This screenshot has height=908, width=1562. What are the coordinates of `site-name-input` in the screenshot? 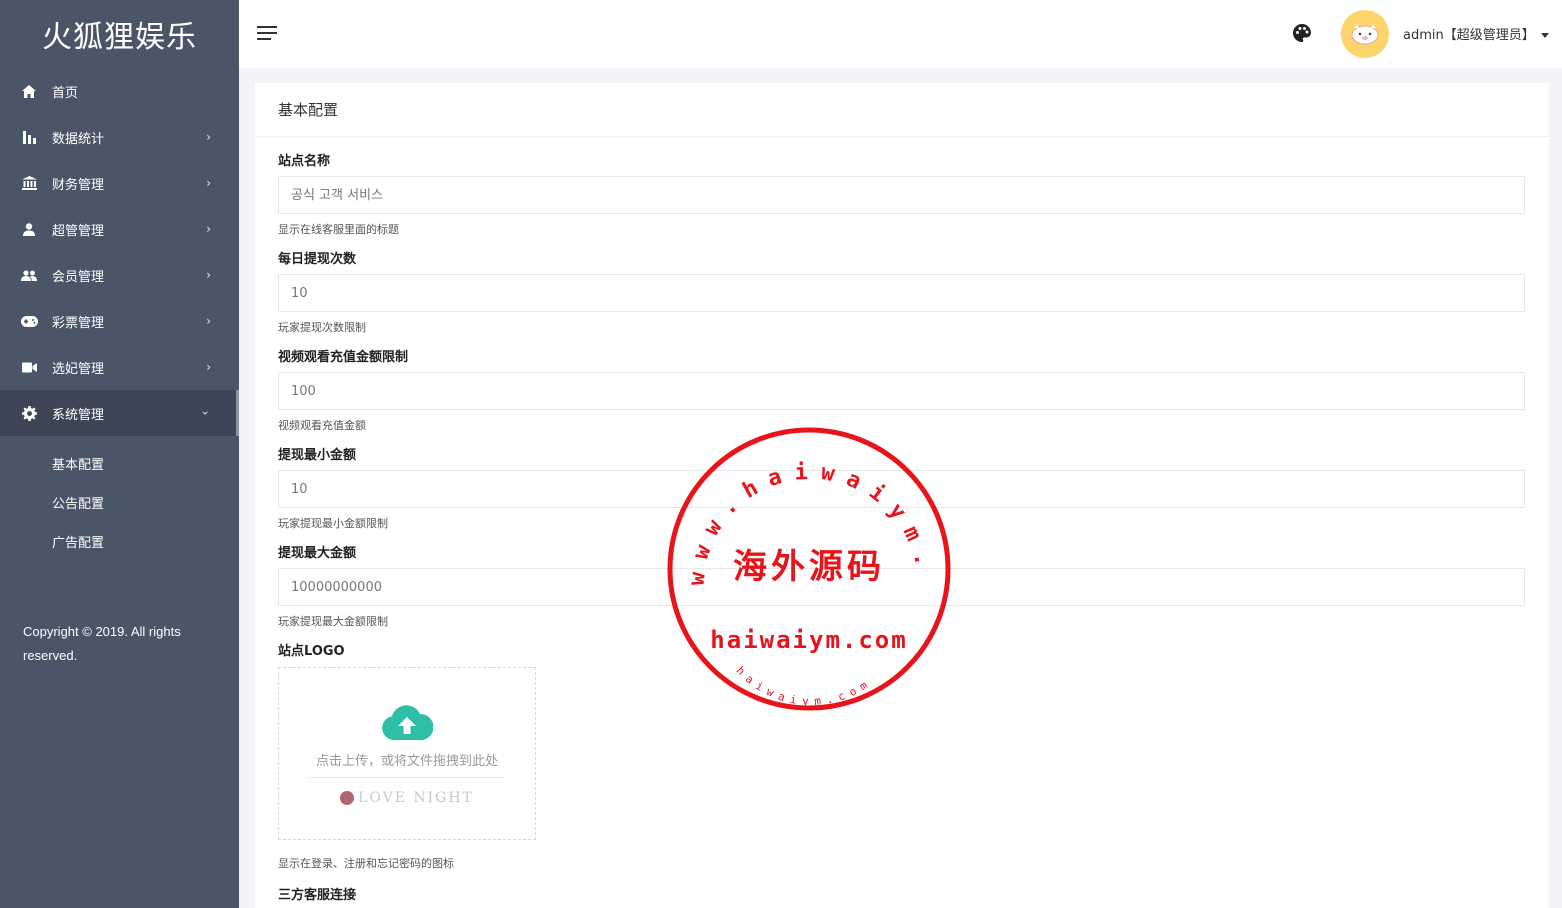 It's located at (901, 195).